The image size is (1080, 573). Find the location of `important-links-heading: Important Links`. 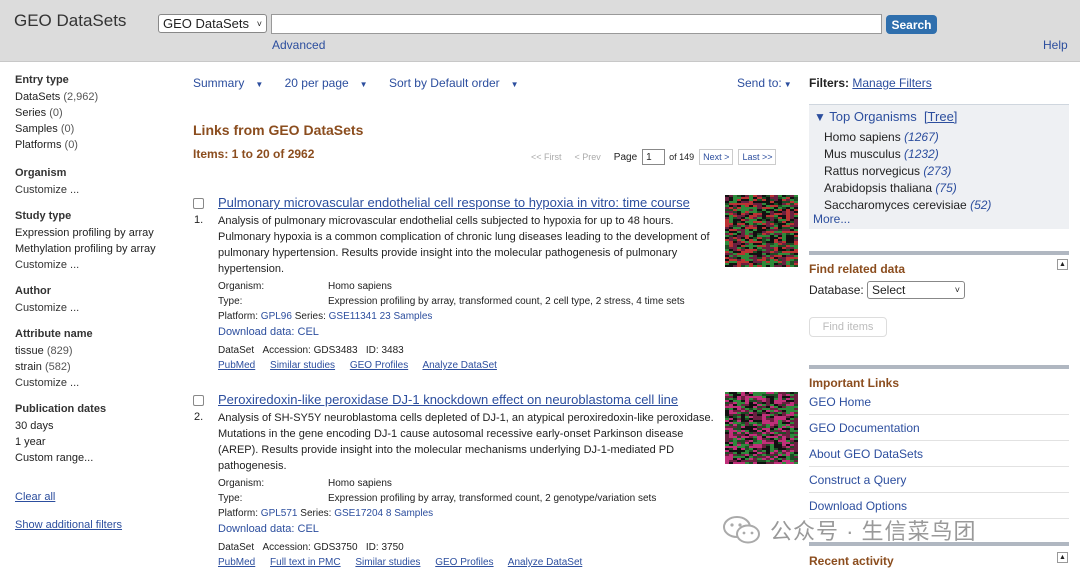

important-links-heading: Important Links is located at coordinates (854, 383).